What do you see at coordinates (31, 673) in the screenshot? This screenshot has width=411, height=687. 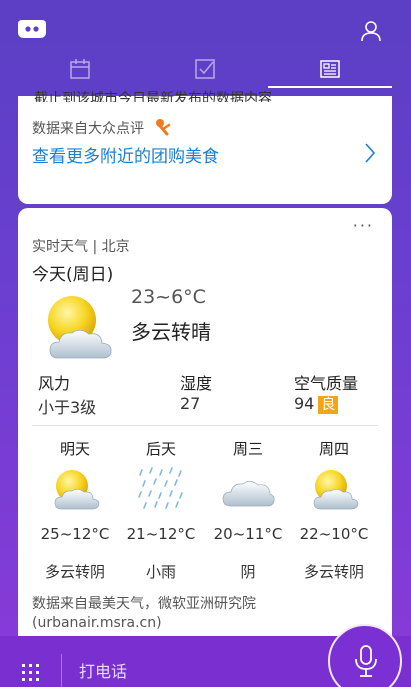 I see `apps-grid-icon` at bounding box center [31, 673].